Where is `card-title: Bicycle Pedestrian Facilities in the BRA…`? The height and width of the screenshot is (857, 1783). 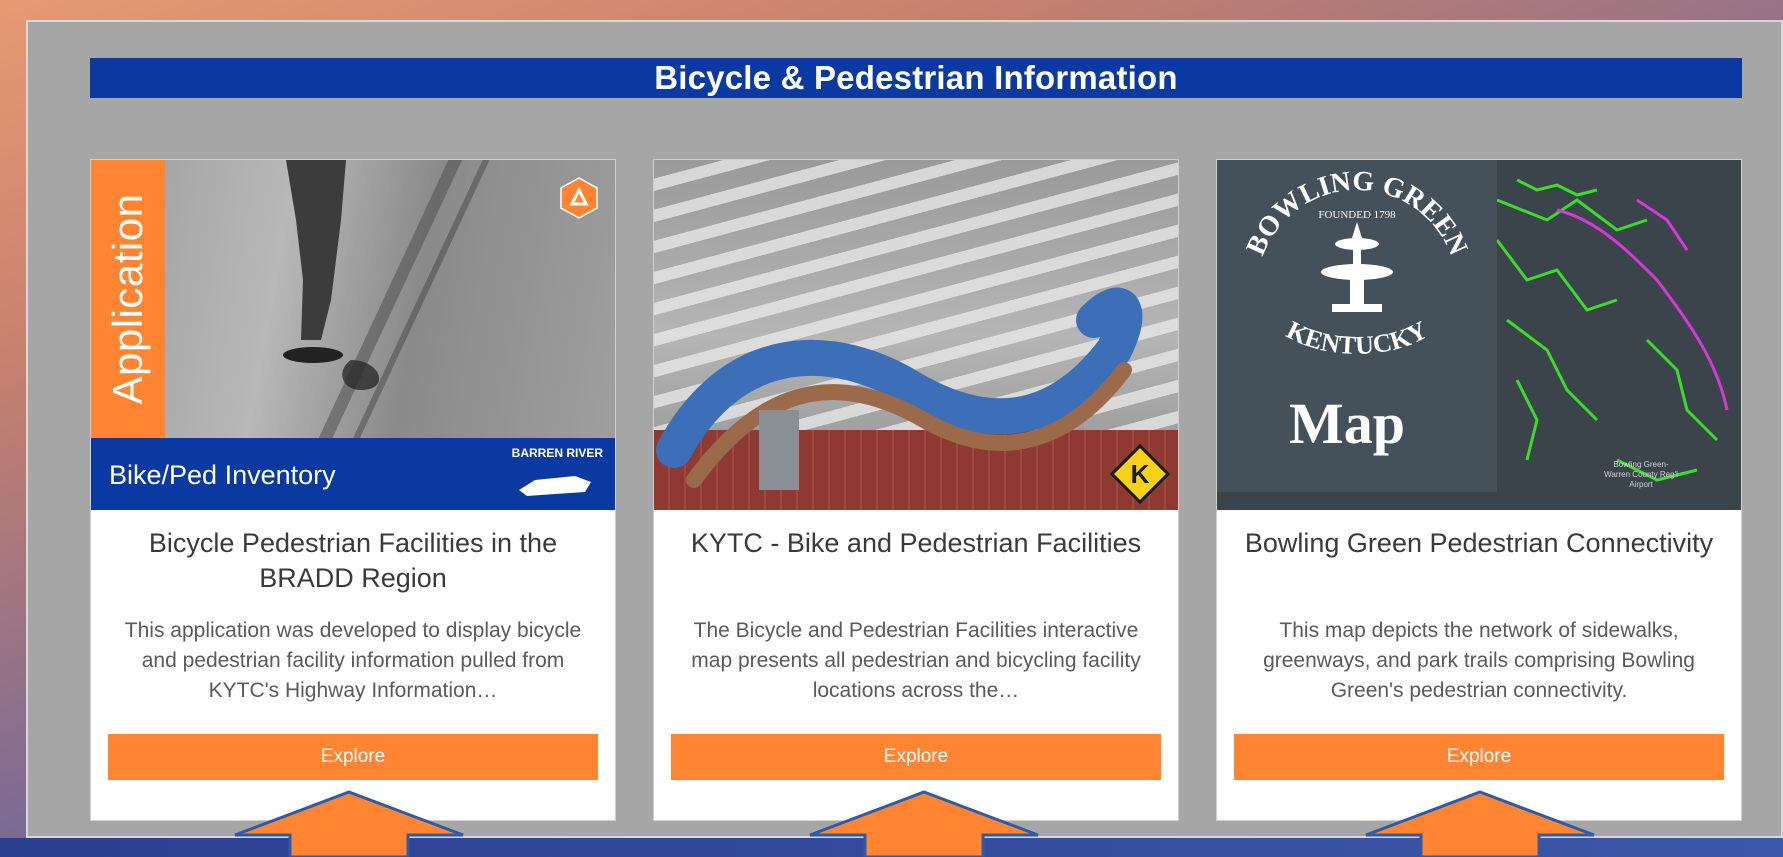
card-title: Bicycle Pedestrian Facilities in the BRA… is located at coordinates (353, 560).